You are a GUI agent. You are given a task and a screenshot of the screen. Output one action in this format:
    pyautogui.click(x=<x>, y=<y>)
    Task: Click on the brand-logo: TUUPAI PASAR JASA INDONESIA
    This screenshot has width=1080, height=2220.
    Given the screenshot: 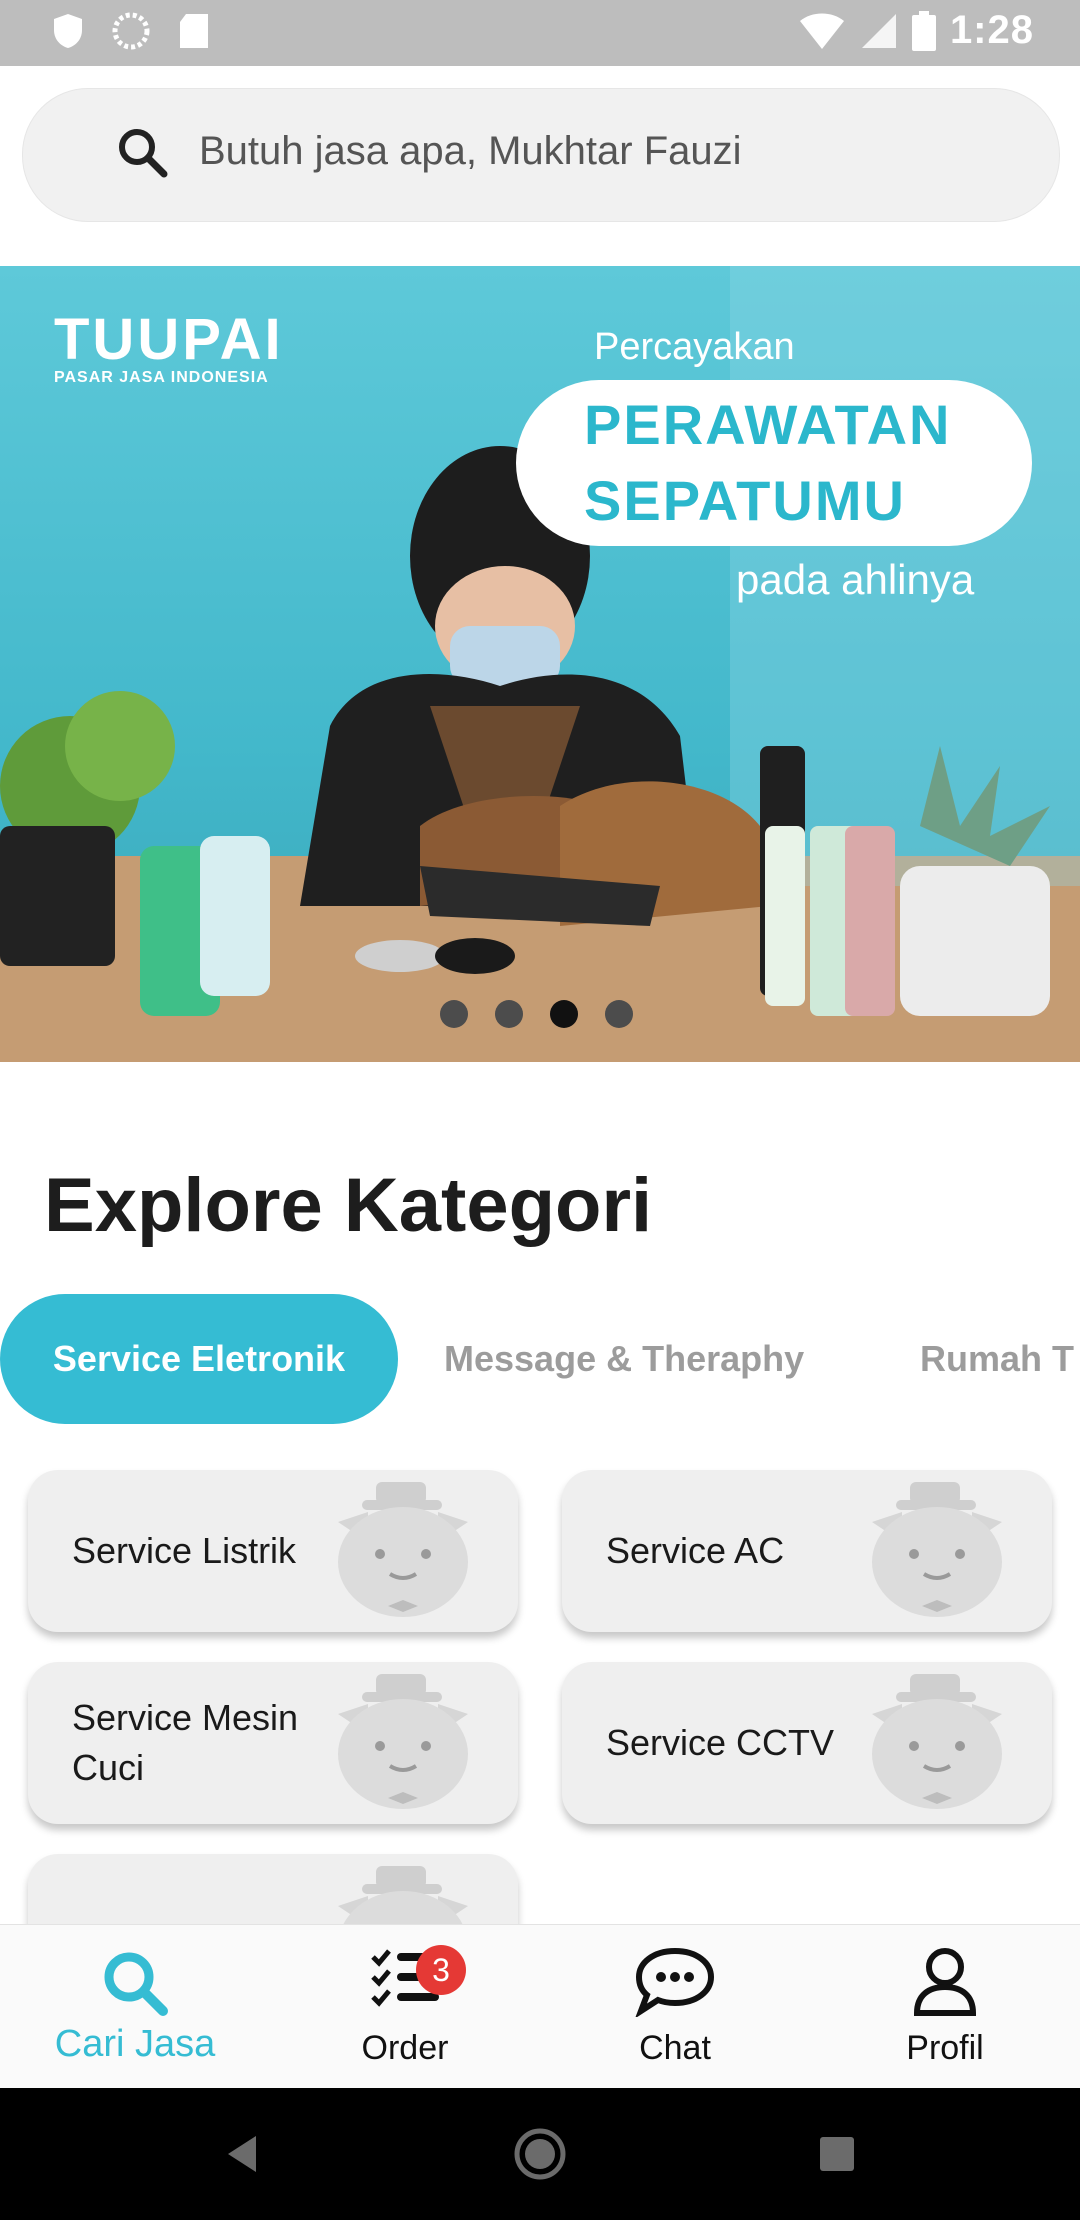 What is the action you would take?
    pyautogui.click(x=169, y=346)
    